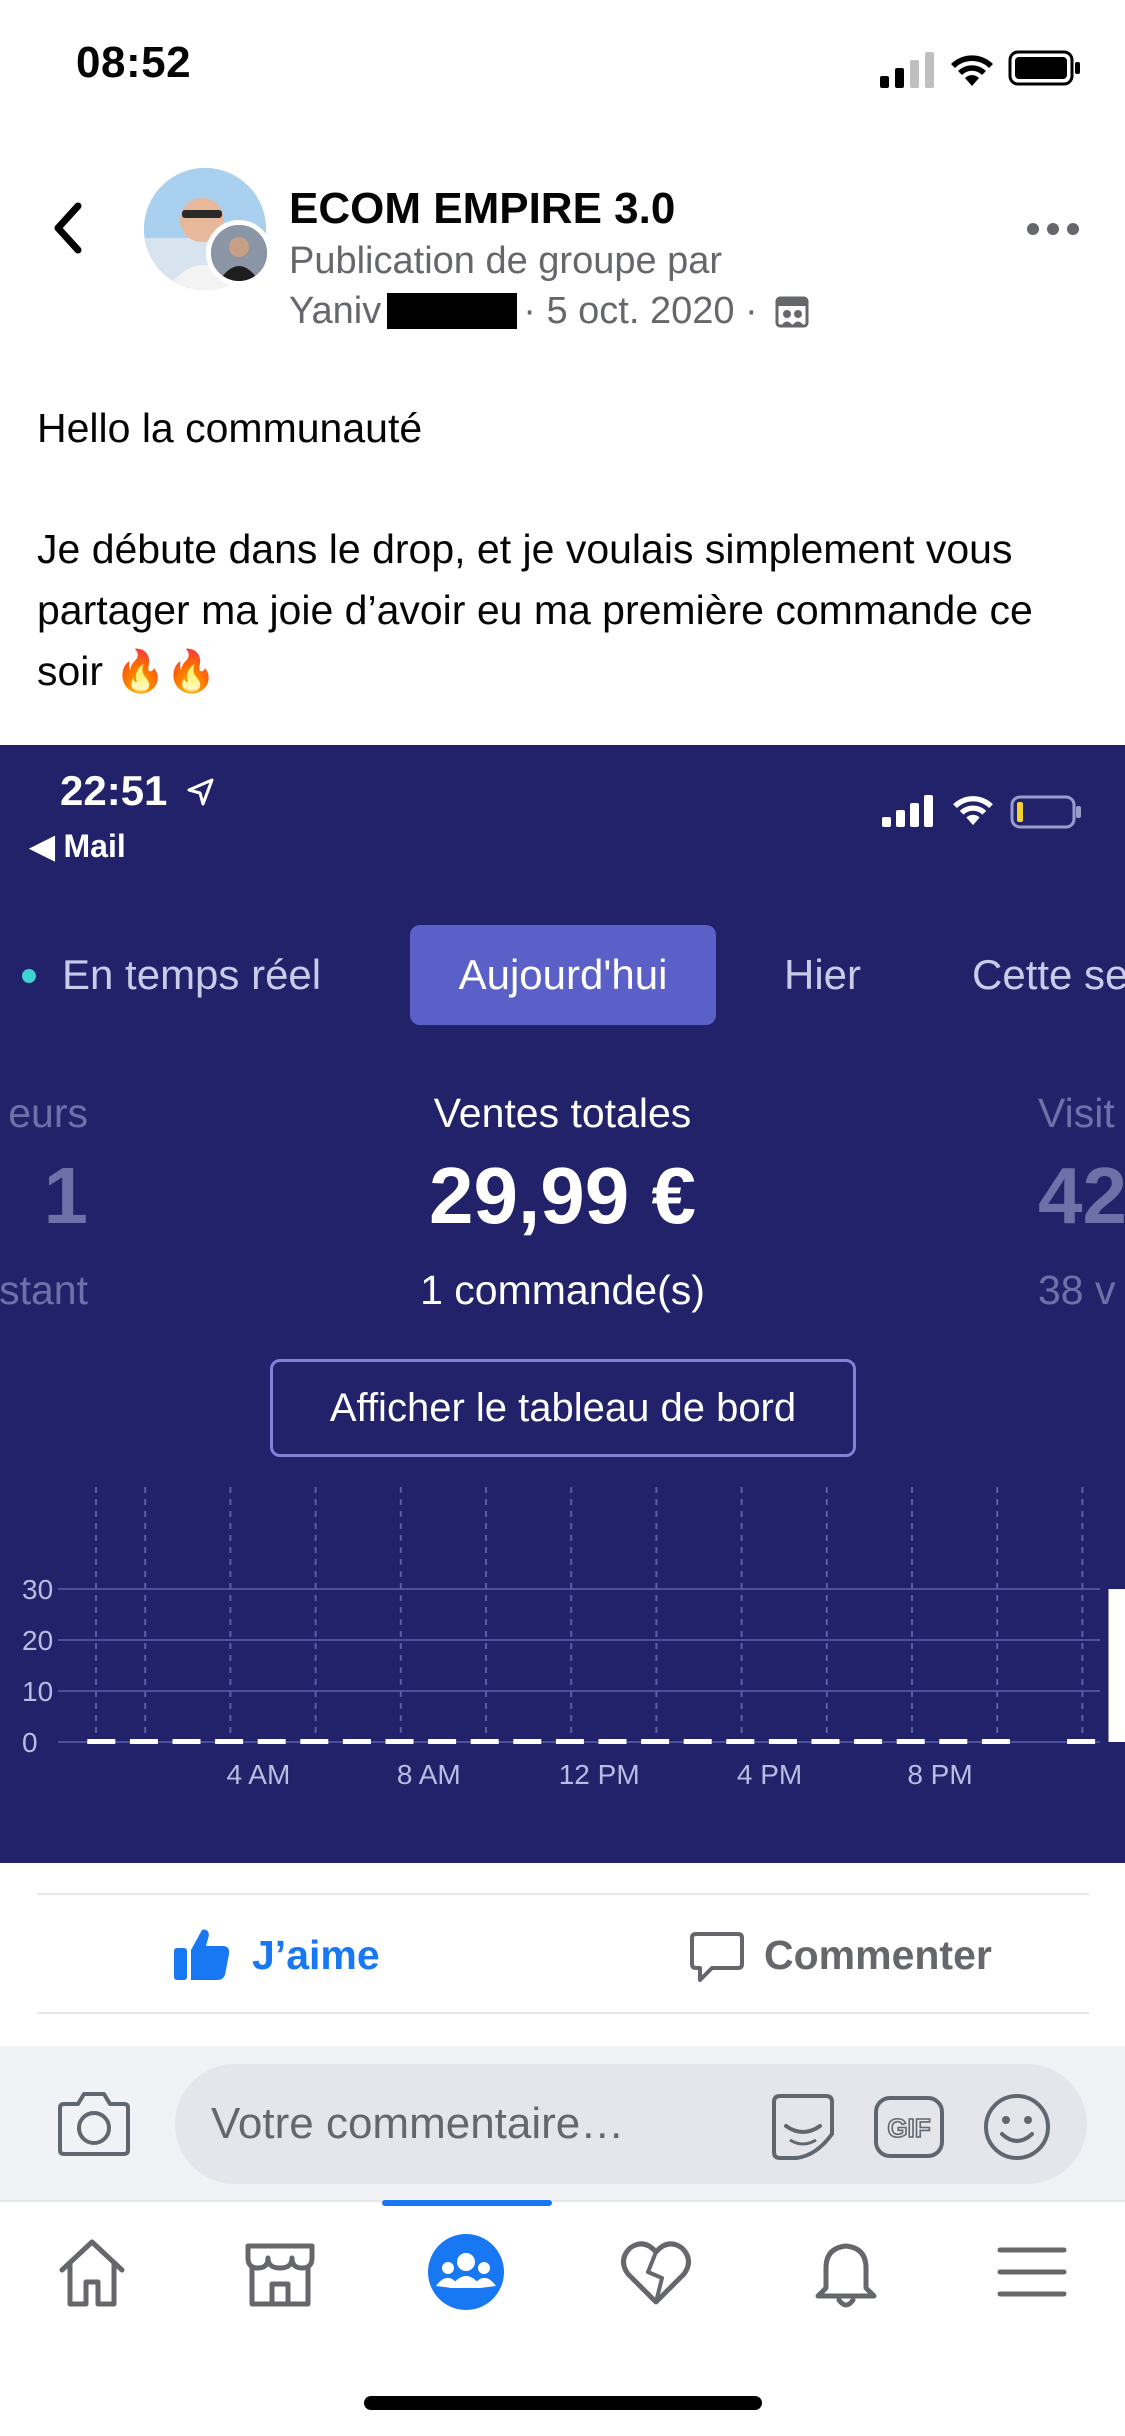 This screenshot has width=1125, height=2436. Describe the element at coordinates (562, 1290) in the screenshot. I see `orders-count: 1 commande(s)` at that location.